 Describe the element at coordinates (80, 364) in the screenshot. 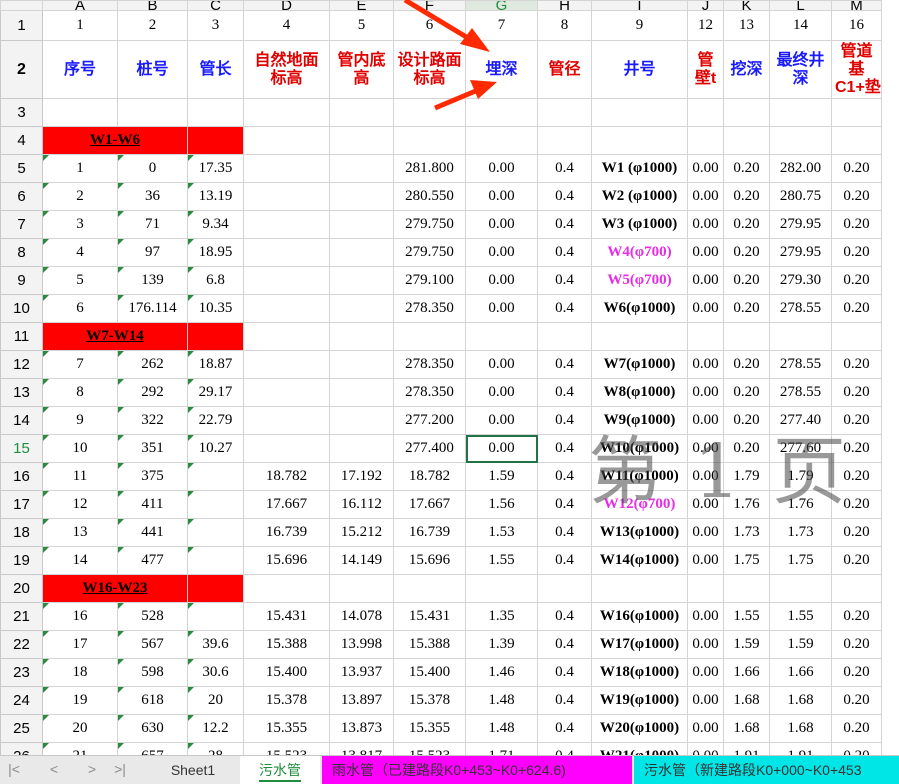

I see `data-cell: 7` at that location.